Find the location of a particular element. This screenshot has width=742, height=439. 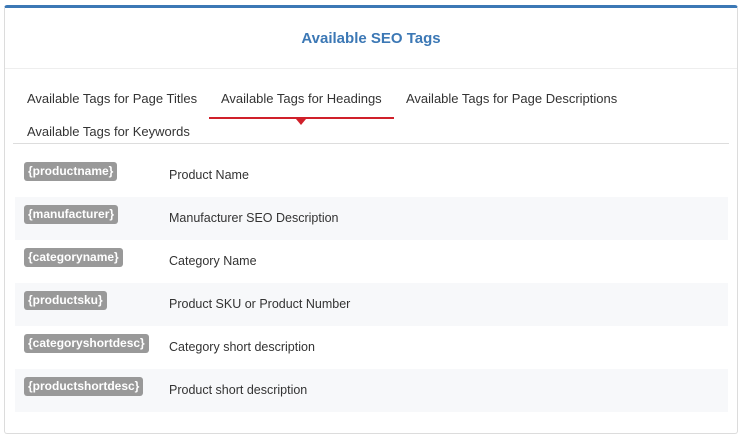

panel-title: Available SEO Tags is located at coordinates (371, 38).